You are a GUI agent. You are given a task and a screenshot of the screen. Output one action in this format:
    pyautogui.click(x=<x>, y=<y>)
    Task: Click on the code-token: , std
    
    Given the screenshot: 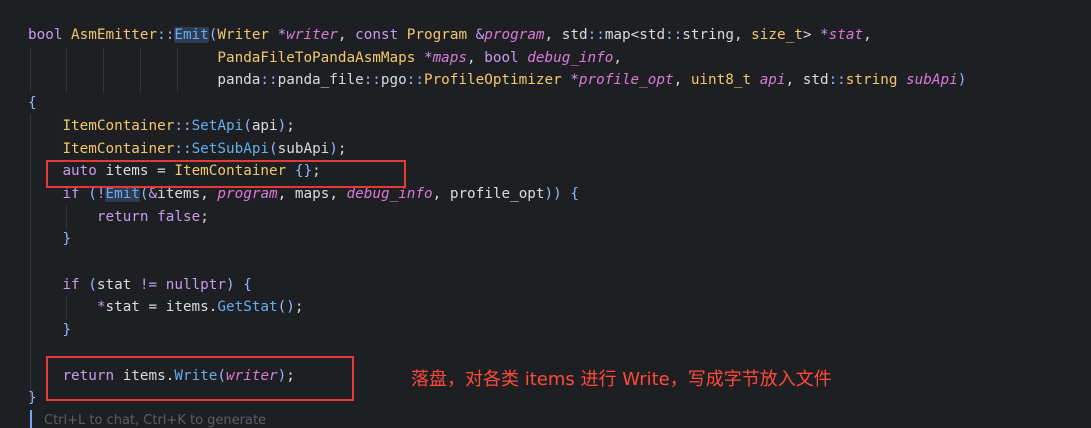 What is the action you would take?
    pyautogui.click(x=807, y=80)
    